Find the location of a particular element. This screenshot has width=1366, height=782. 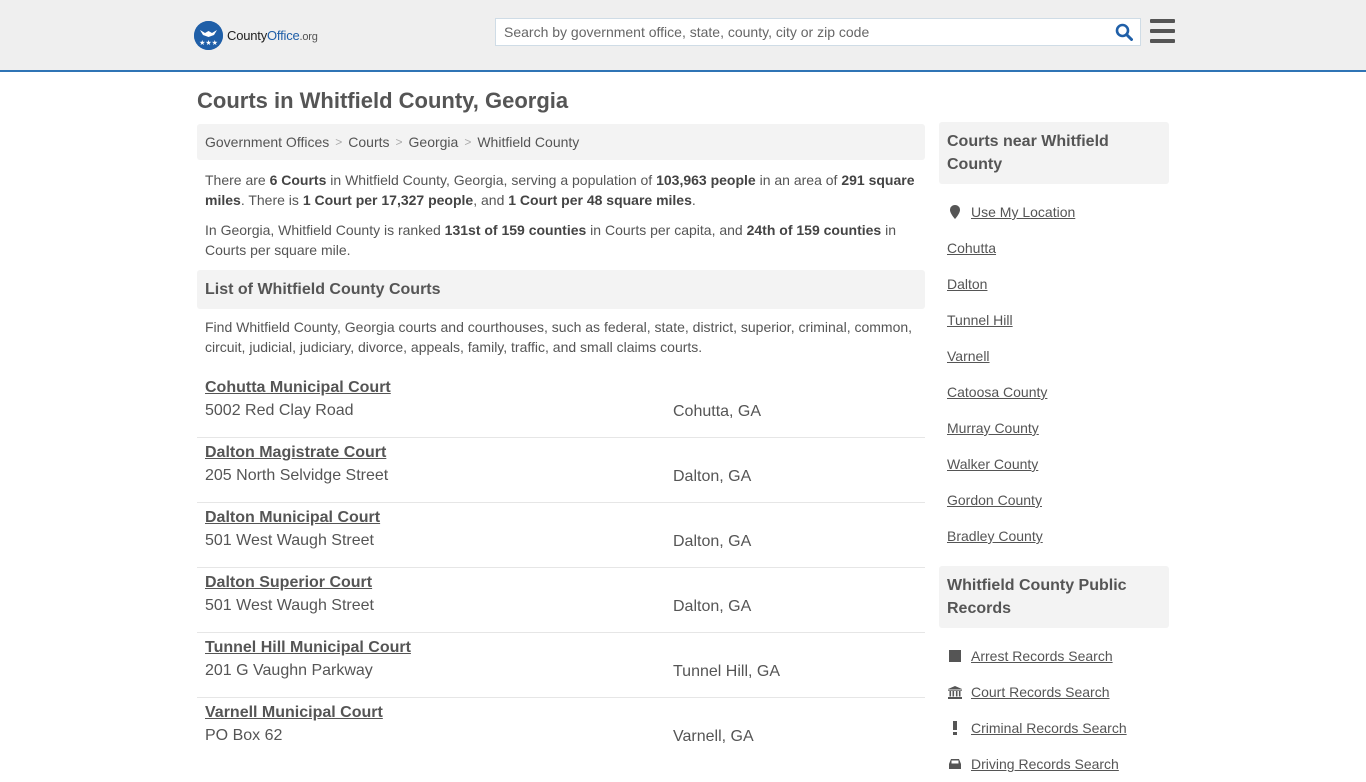

site-header: ★★★ CountyOffice.org is located at coordinates (683, 36).